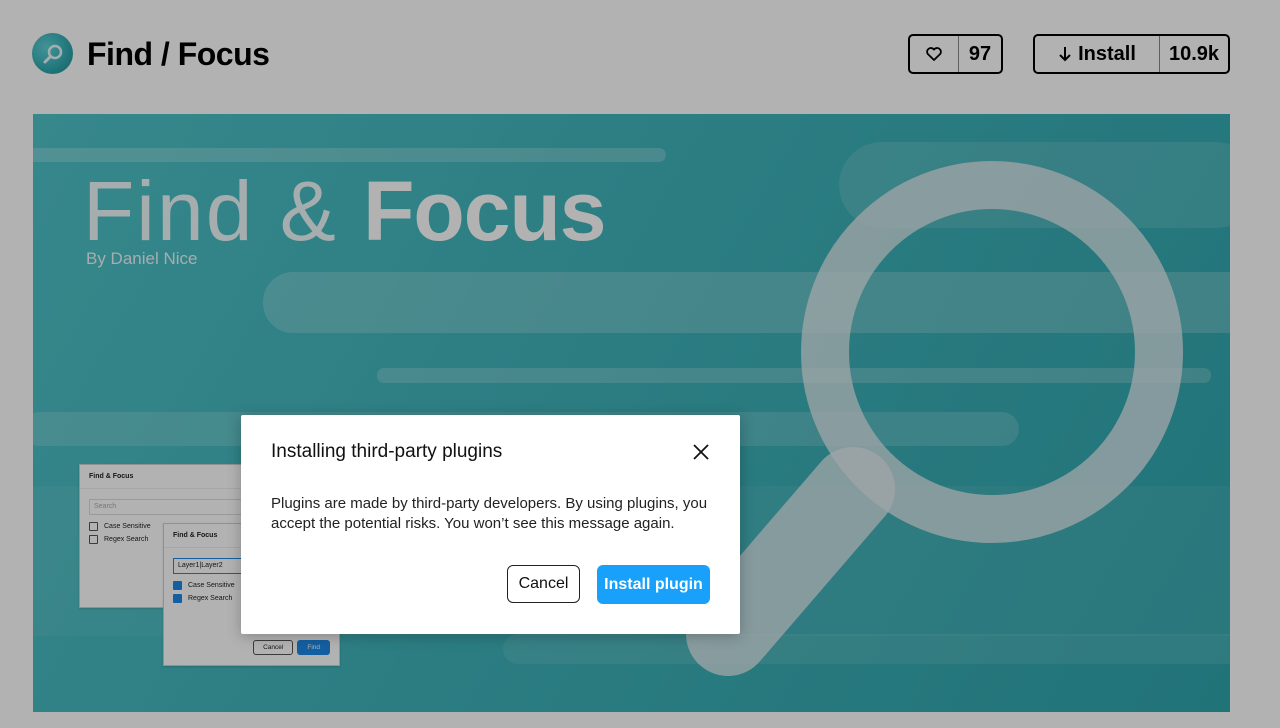 This screenshot has height=728, width=1280. I want to click on cancel-button: Cancel, so click(543, 584).